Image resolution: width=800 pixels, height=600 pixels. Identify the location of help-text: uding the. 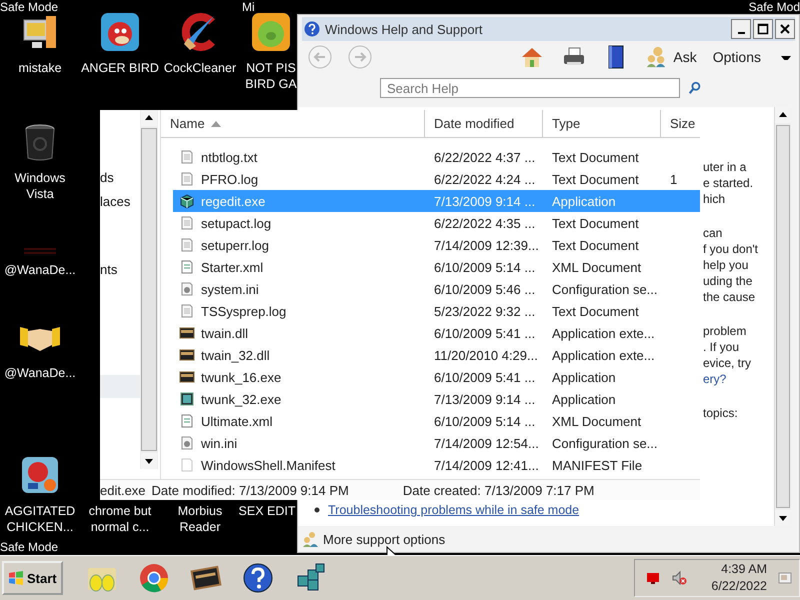
(728, 281).